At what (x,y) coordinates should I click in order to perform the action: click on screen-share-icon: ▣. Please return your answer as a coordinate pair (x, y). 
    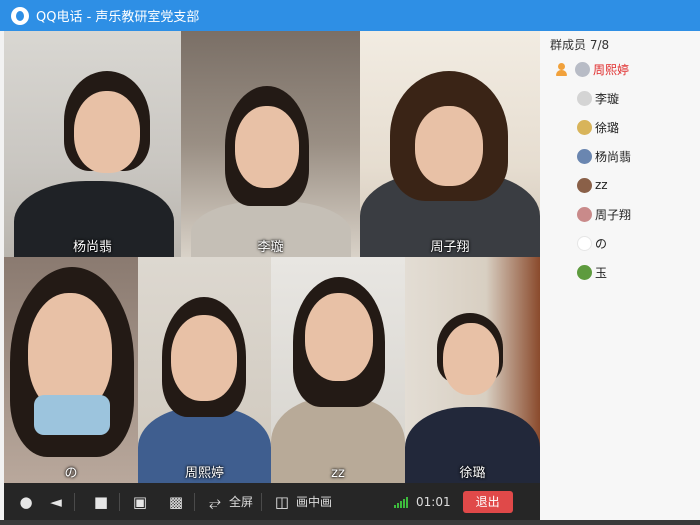
    Looking at the image, I should click on (140, 501).